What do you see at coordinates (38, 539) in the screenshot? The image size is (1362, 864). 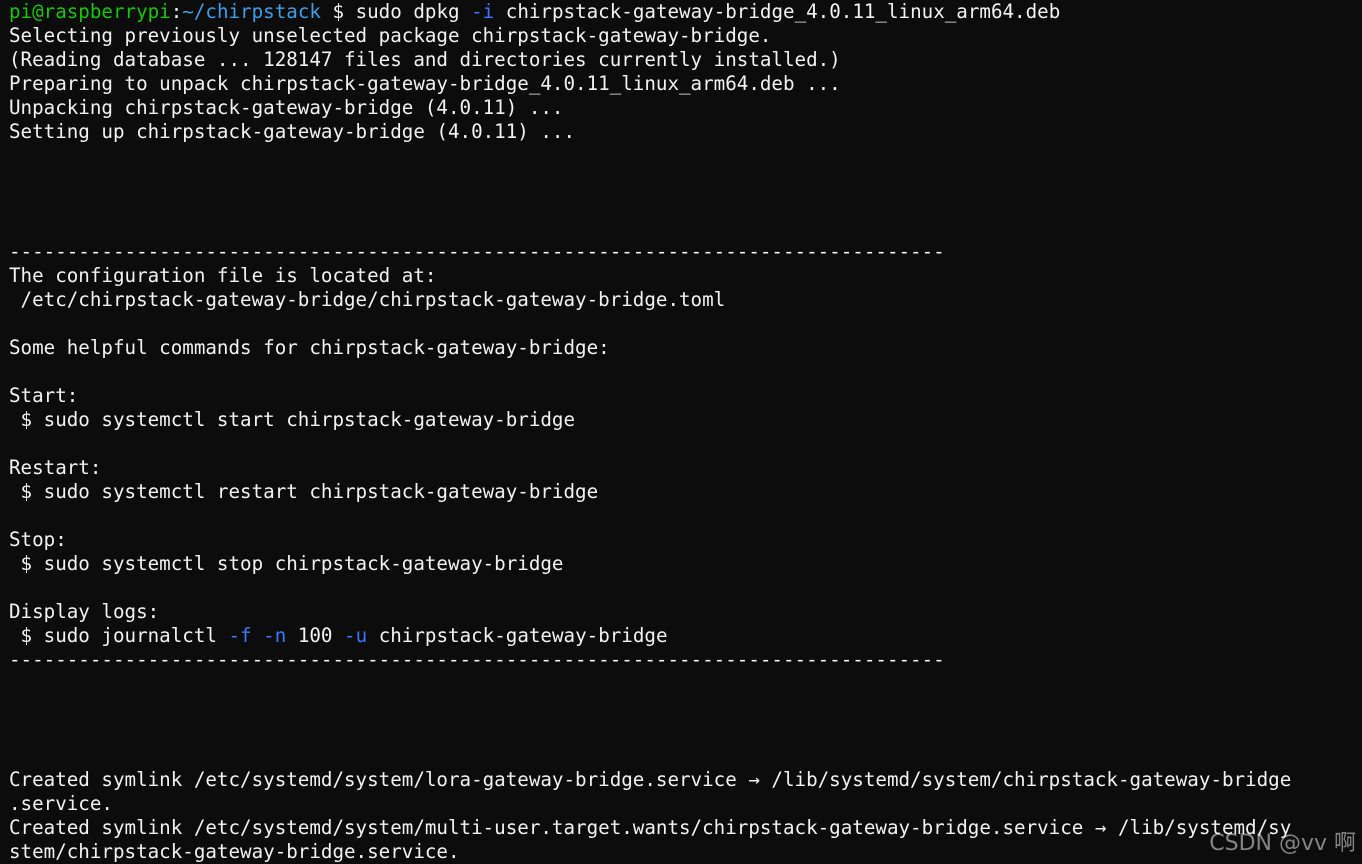 I see `stop-label: Stop:` at bounding box center [38, 539].